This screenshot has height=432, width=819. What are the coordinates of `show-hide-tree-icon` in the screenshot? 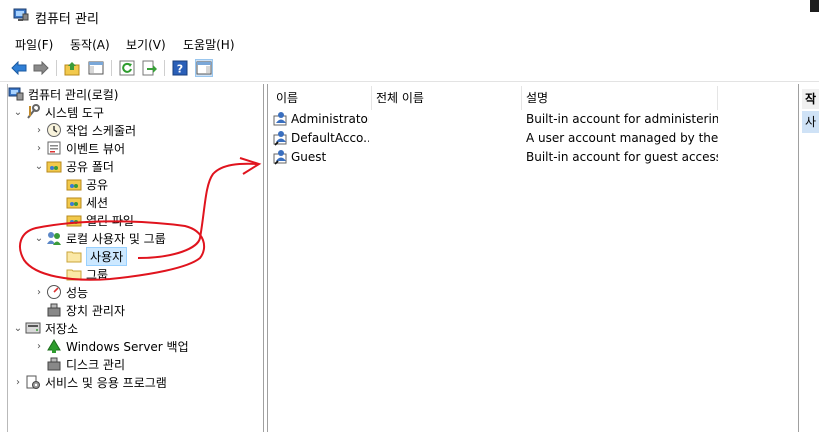 It's located at (96, 68).